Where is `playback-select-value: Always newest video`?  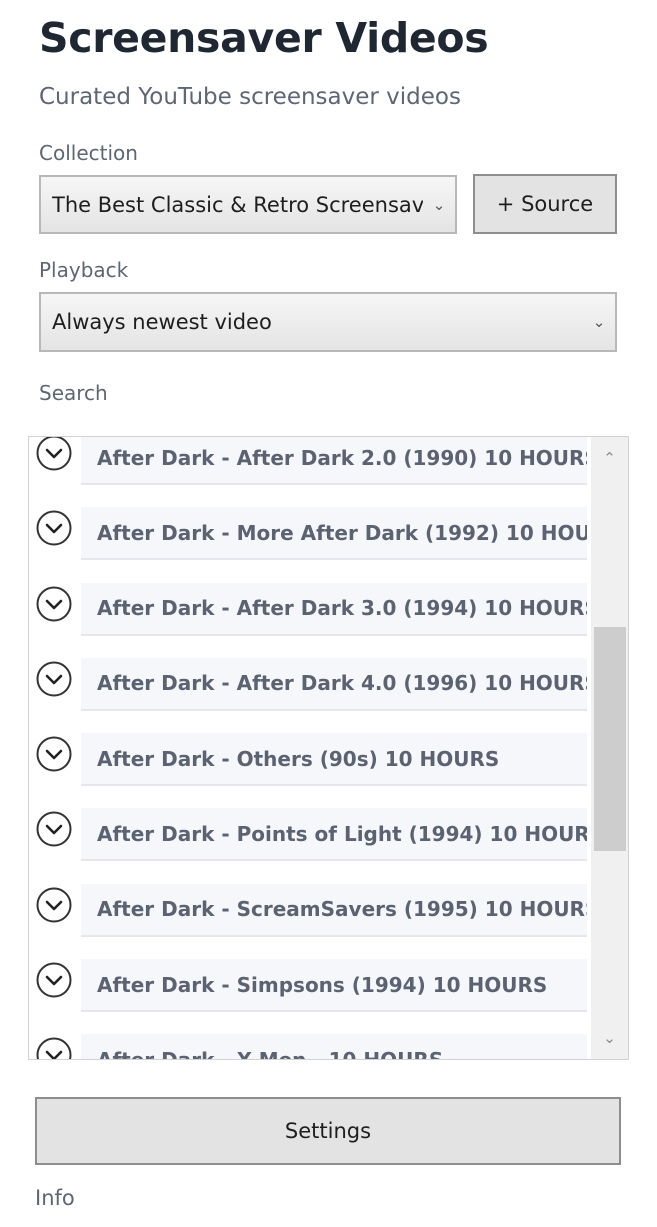 playback-select-value: Always newest video is located at coordinates (162, 322).